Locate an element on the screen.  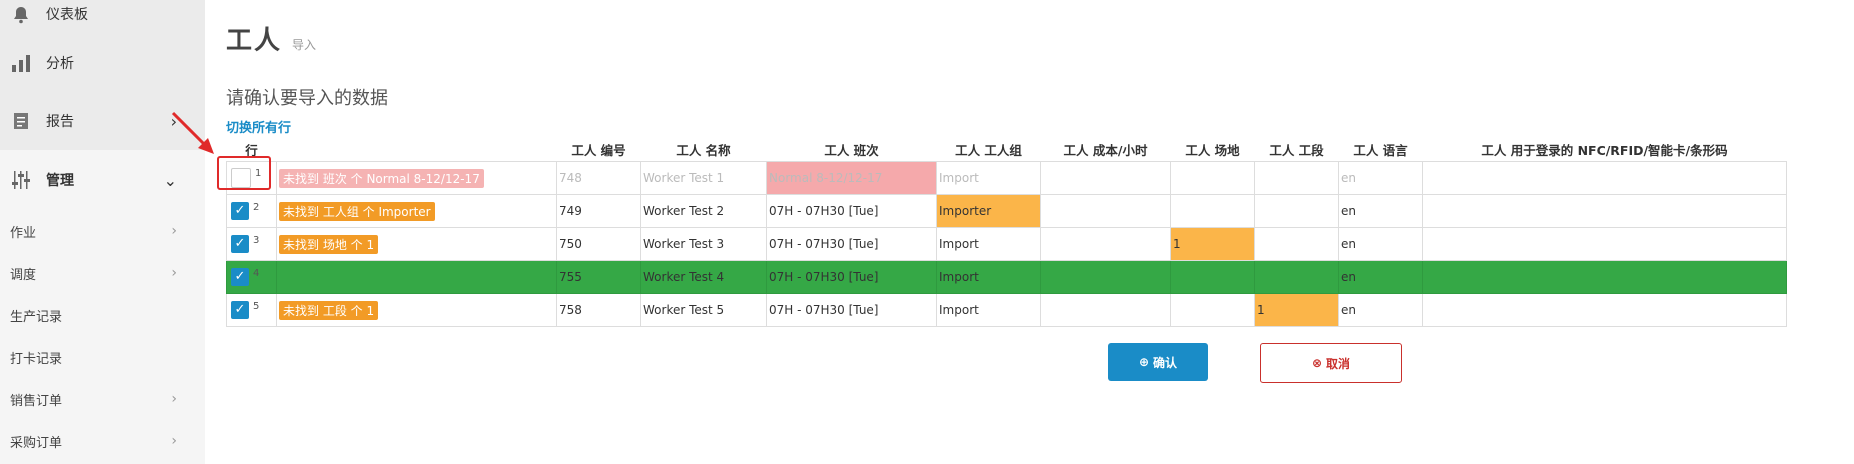
nav-dashboard-label: 仪表板 is located at coordinates (67, 15).